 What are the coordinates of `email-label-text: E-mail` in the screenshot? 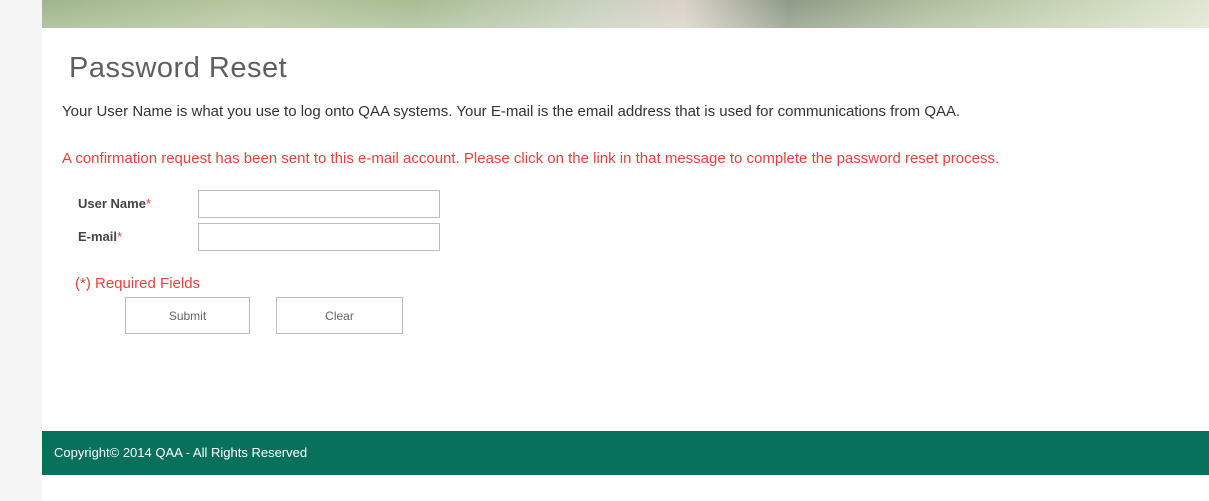 It's located at (98, 236).